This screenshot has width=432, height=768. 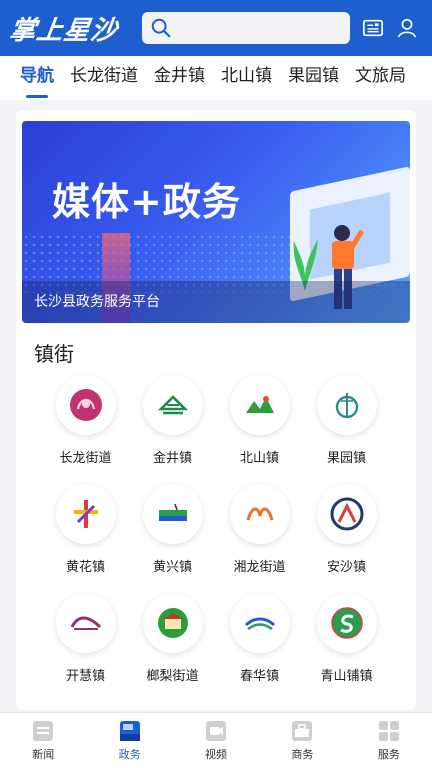 I want to click on town-item-kaihui: 开慧镇, so click(x=85, y=638).